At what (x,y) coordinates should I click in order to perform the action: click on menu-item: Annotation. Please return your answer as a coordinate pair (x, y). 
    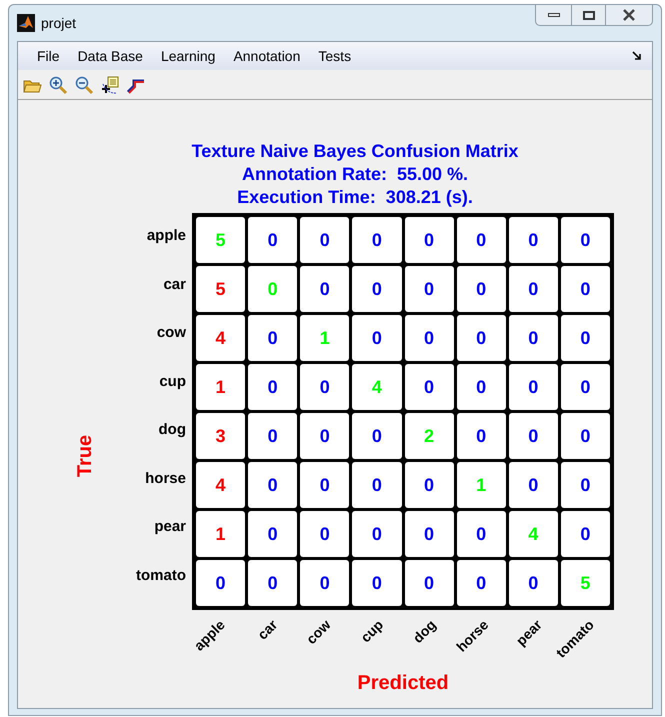
    Looking at the image, I should click on (267, 56).